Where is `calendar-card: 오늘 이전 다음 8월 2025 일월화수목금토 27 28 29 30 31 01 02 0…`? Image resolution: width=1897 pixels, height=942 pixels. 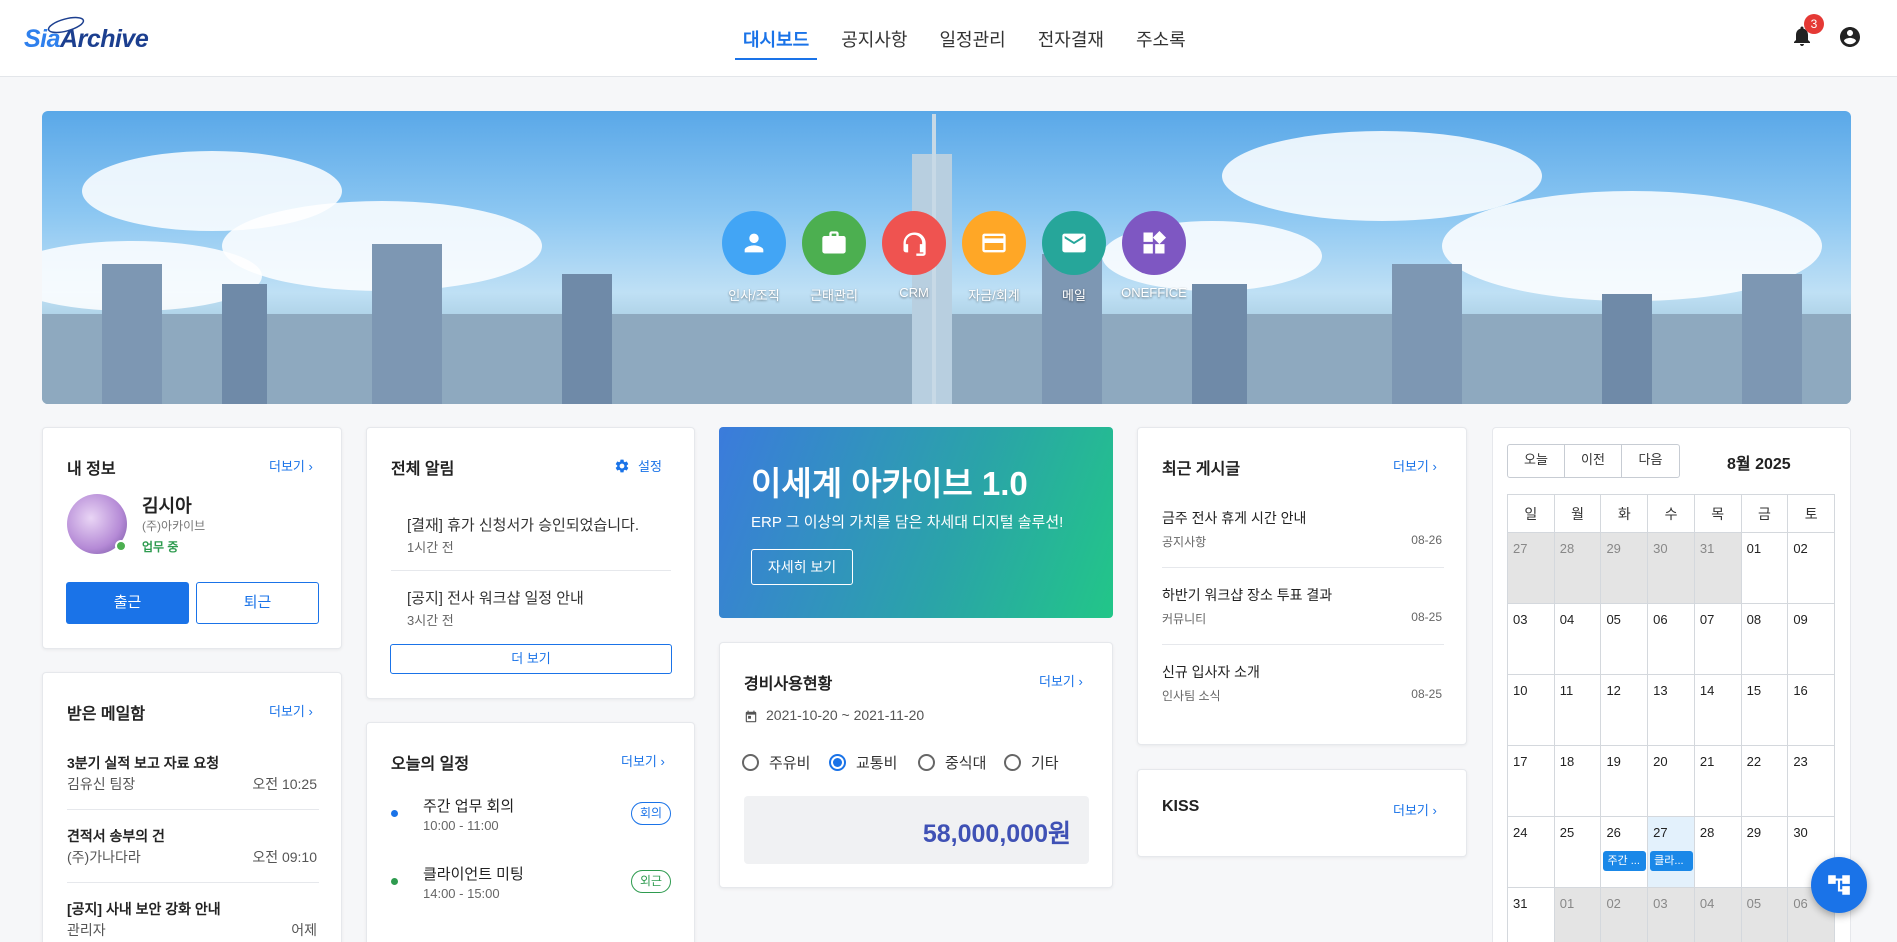
calendar-card: 오늘 이전 다음 8월 2025 일월화수목금토 27 28 29 30 31 01 02 0… is located at coordinates (1671, 684).